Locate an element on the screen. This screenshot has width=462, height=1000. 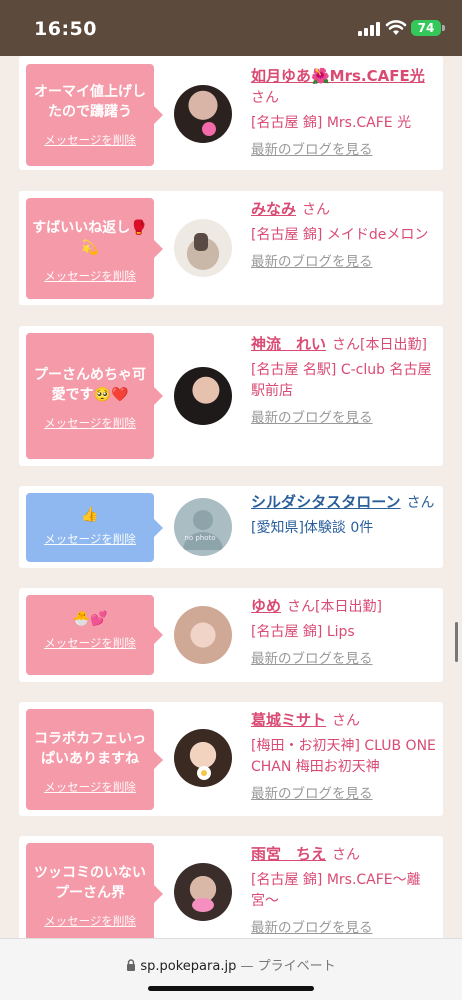
shop-name: [名古屋 錦] Mrs.CAFE〜離宮〜 is located at coordinates (336, 890).